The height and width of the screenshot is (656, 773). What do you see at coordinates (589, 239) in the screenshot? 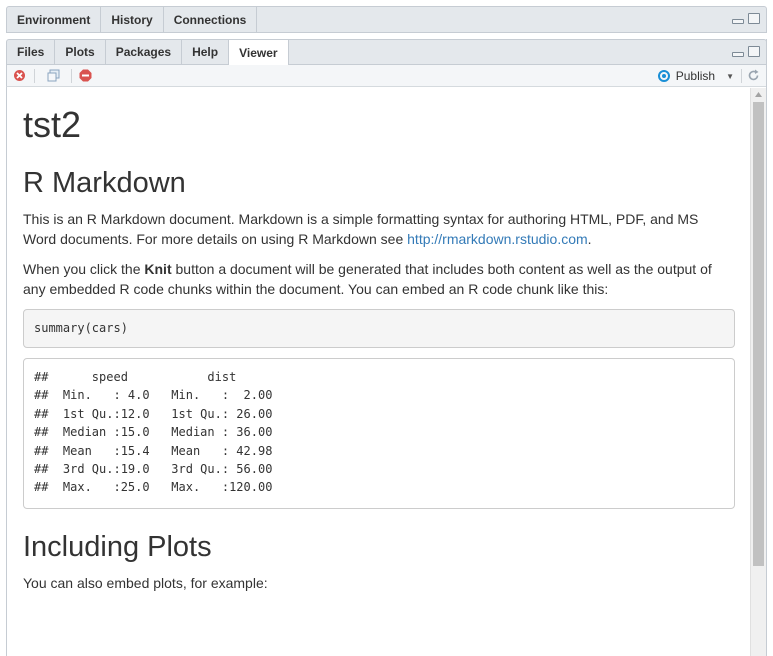
I see `intro-text-end: .` at bounding box center [589, 239].